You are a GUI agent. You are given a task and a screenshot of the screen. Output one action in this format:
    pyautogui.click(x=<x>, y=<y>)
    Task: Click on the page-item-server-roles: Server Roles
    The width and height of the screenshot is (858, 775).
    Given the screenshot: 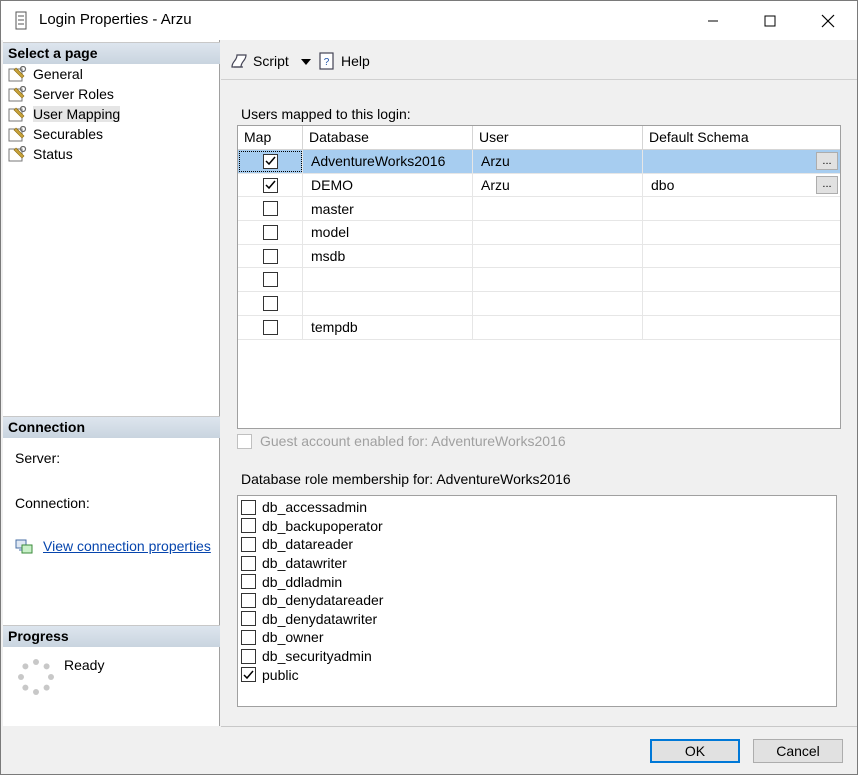 What is the action you would take?
    pyautogui.click(x=65, y=94)
    